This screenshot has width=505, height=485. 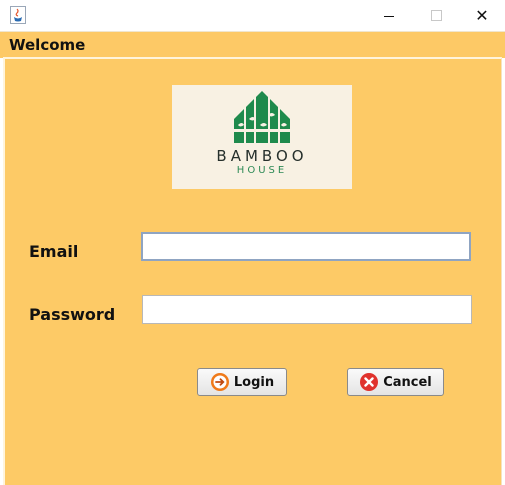 I want to click on window-title-bar: ✕, so click(x=252, y=15).